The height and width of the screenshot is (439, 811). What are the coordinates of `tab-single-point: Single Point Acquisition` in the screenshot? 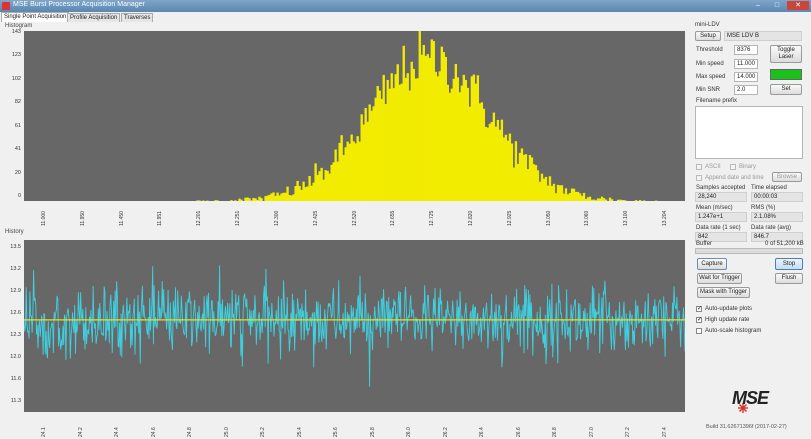 It's located at (35, 17).